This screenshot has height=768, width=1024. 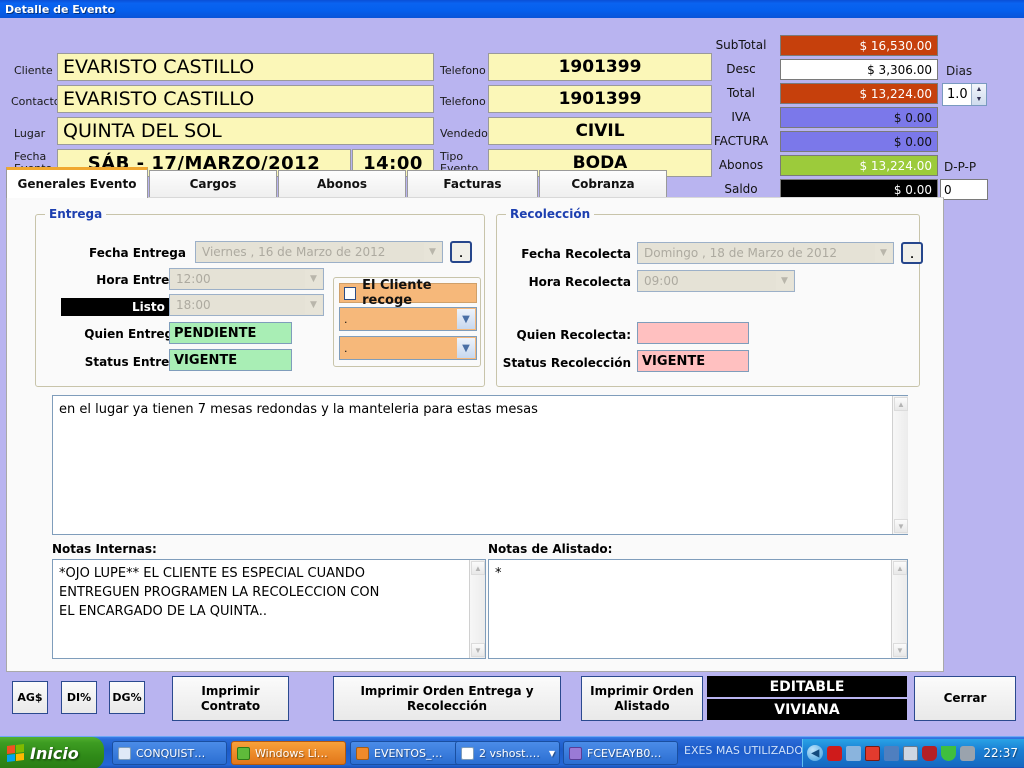 I want to click on quien-entrega-input: PENDIENTE, so click(x=230, y=333).